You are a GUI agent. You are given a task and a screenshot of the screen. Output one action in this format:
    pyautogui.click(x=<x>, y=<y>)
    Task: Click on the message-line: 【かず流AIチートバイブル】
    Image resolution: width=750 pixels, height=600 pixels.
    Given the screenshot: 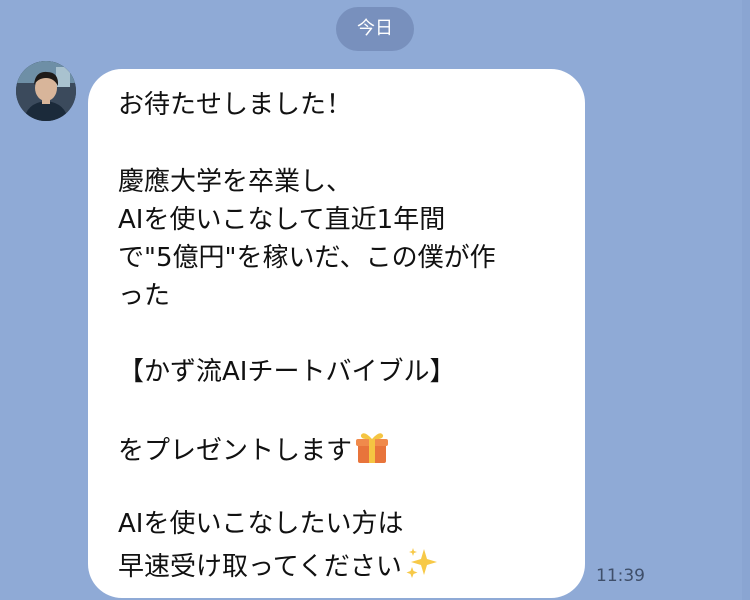 What is the action you would take?
    pyautogui.click(x=287, y=372)
    